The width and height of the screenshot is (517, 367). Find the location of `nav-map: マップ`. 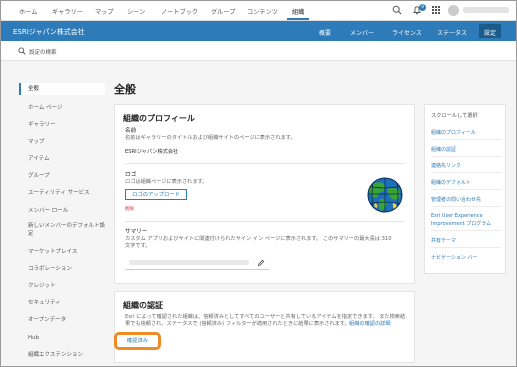

nav-map: マップ is located at coordinates (104, 11).